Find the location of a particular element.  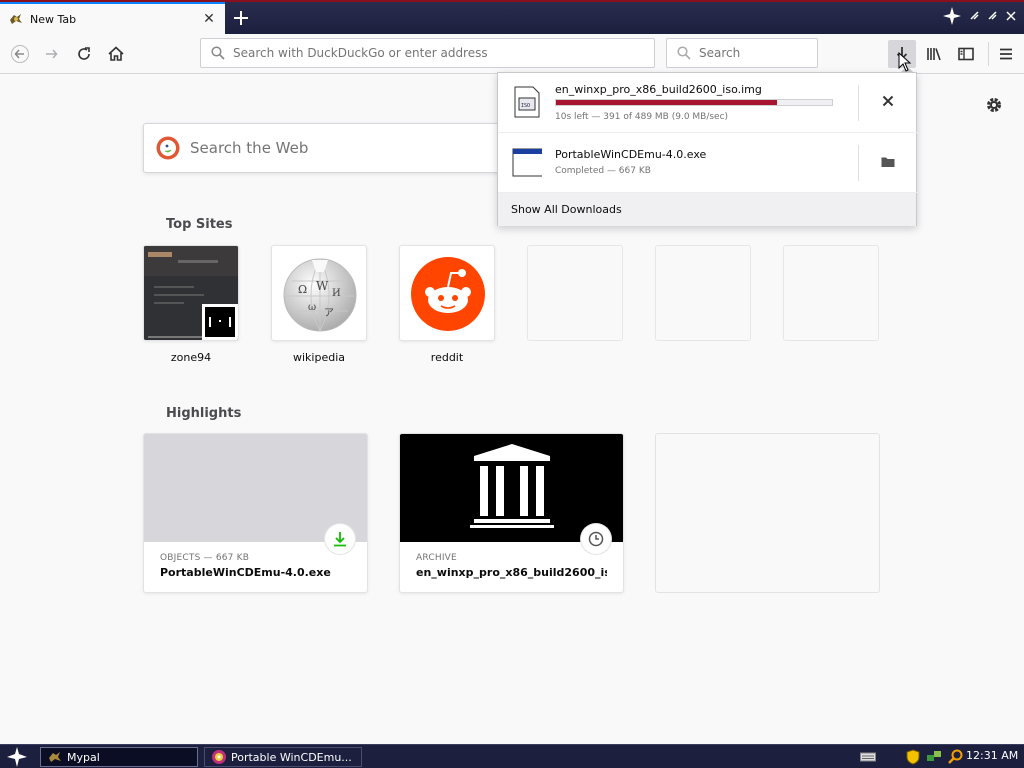

wikipedia-globe-icon: Ω W И ω ア is located at coordinates (320, 295).